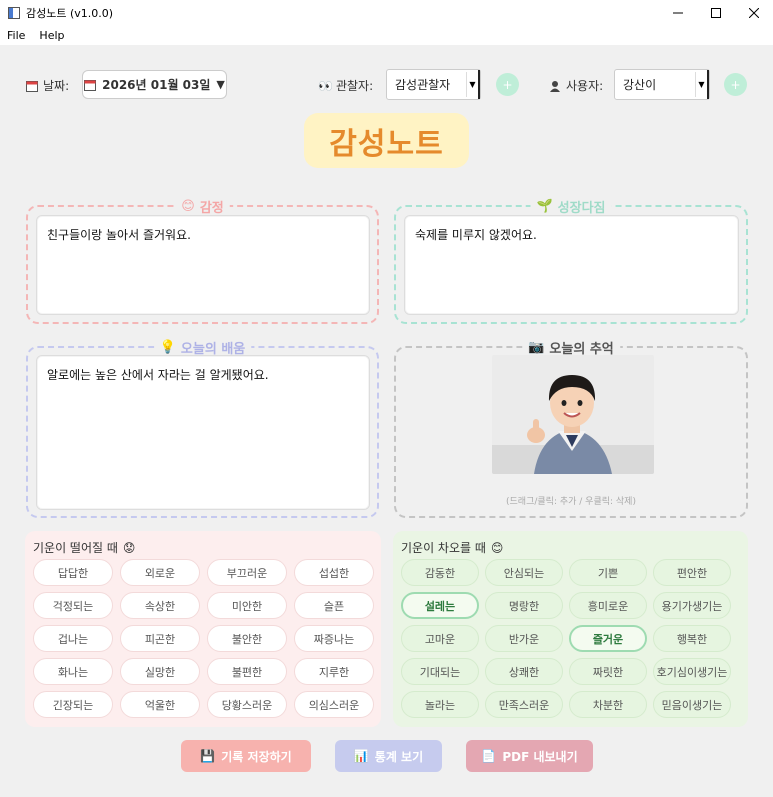 This screenshot has width=773, height=797. I want to click on save-record-label: 기록 저장하기, so click(256, 756).